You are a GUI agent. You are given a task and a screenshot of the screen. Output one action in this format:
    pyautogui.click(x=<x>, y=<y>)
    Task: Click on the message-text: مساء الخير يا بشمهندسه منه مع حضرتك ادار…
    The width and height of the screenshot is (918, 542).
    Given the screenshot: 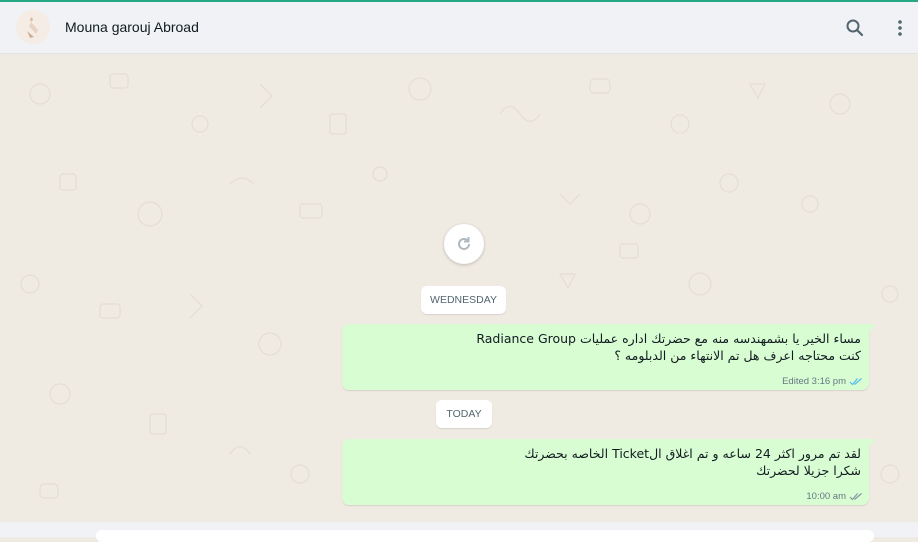 What is the action you would take?
    pyautogui.click(x=668, y=347)
    